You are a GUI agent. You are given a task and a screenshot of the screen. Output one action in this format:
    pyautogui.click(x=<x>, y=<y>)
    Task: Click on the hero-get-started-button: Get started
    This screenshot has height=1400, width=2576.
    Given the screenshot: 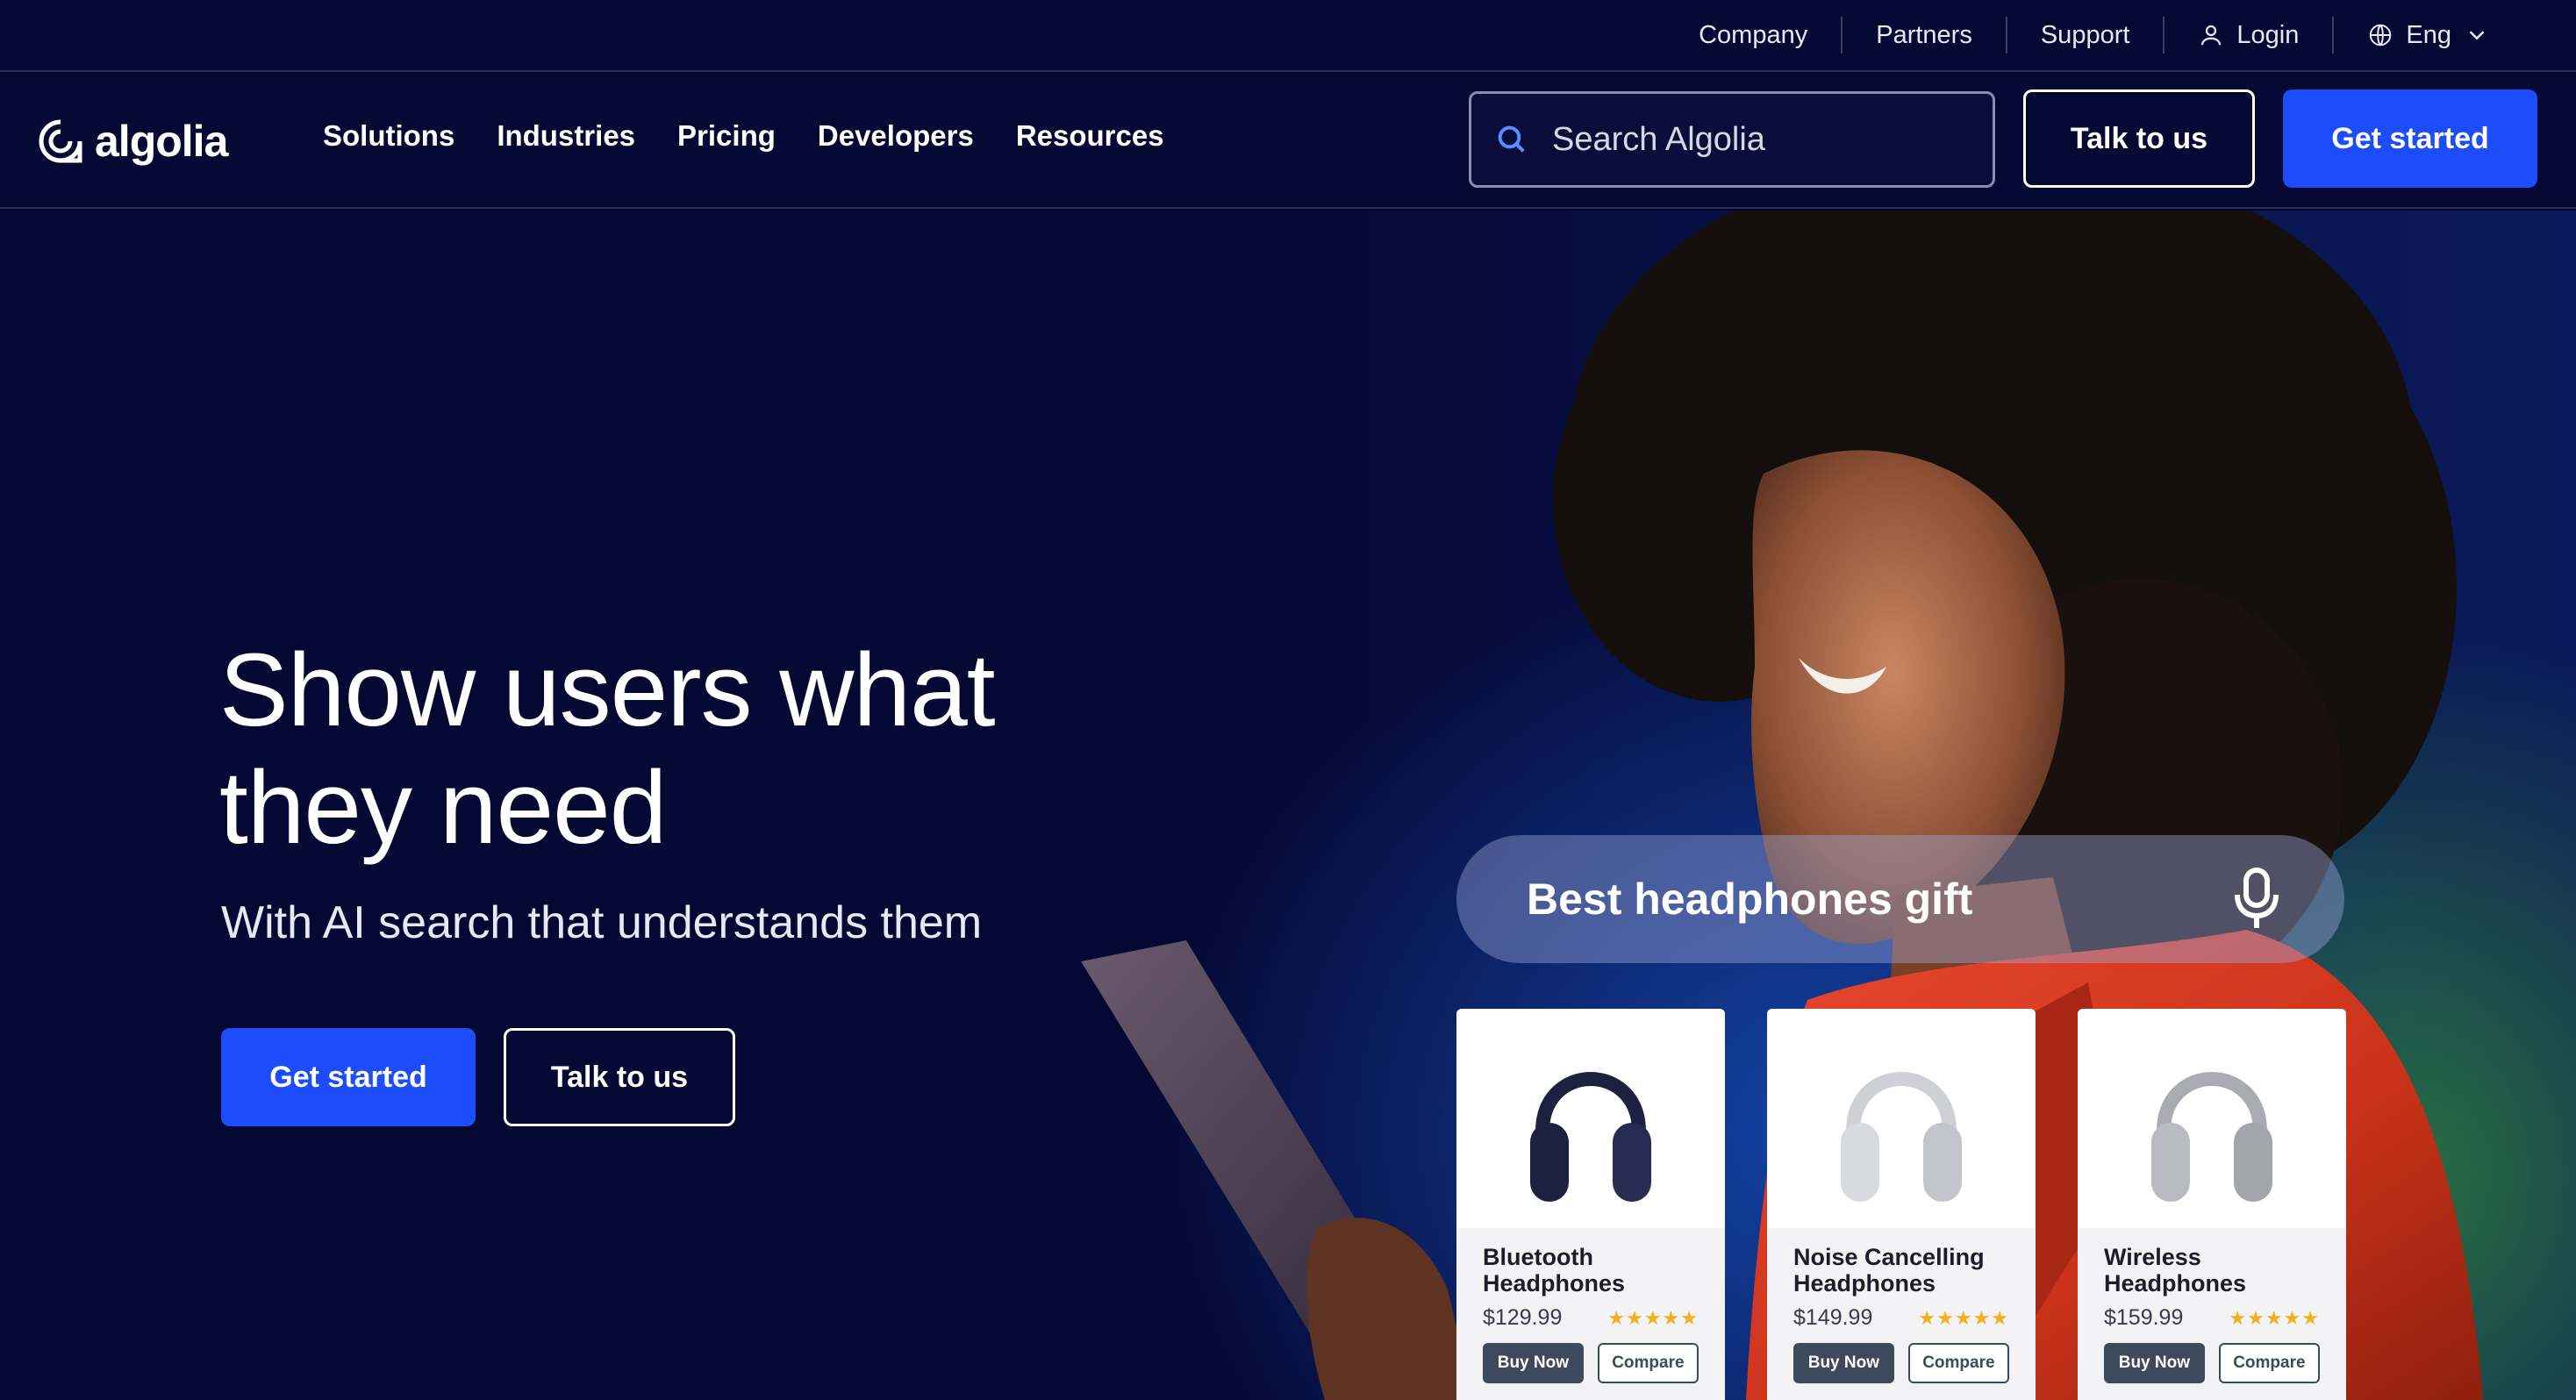 What is the action you would take?
    pyautogui.click(x=348, y=1077)
    